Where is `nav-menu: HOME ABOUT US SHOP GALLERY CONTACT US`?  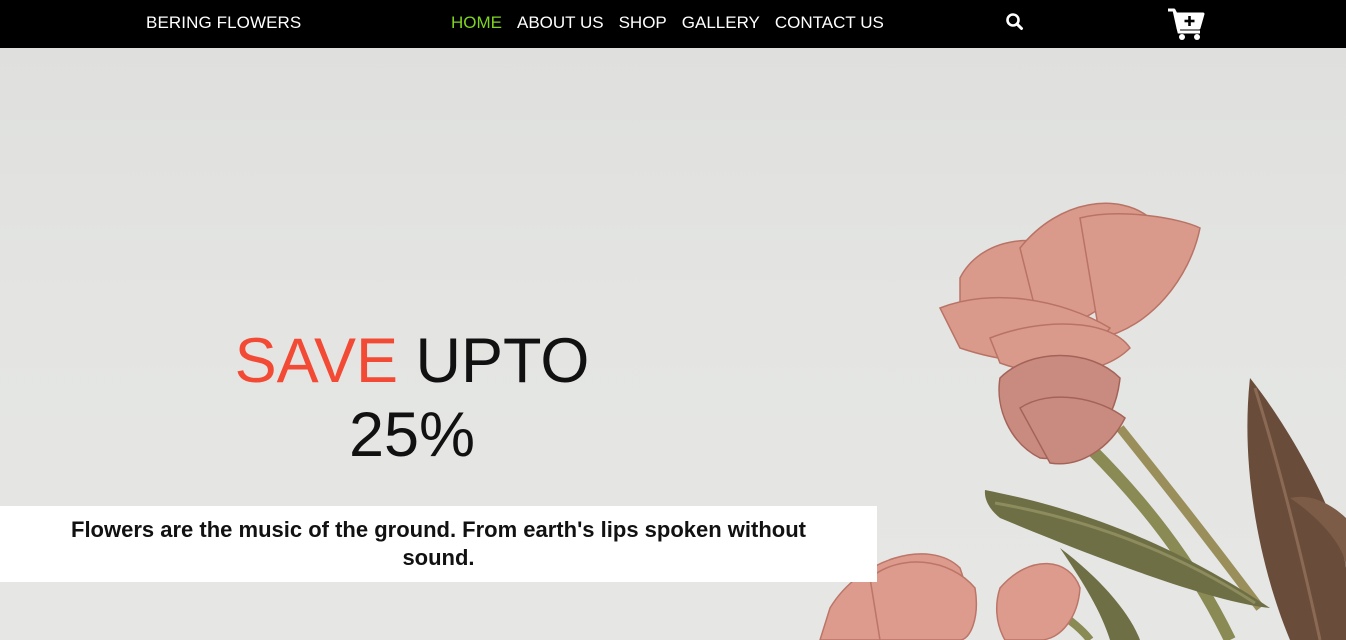 nav-menu: HOME ABOUT US SHOP GALLERY CONTACT US is located at coordinates (667, 23).